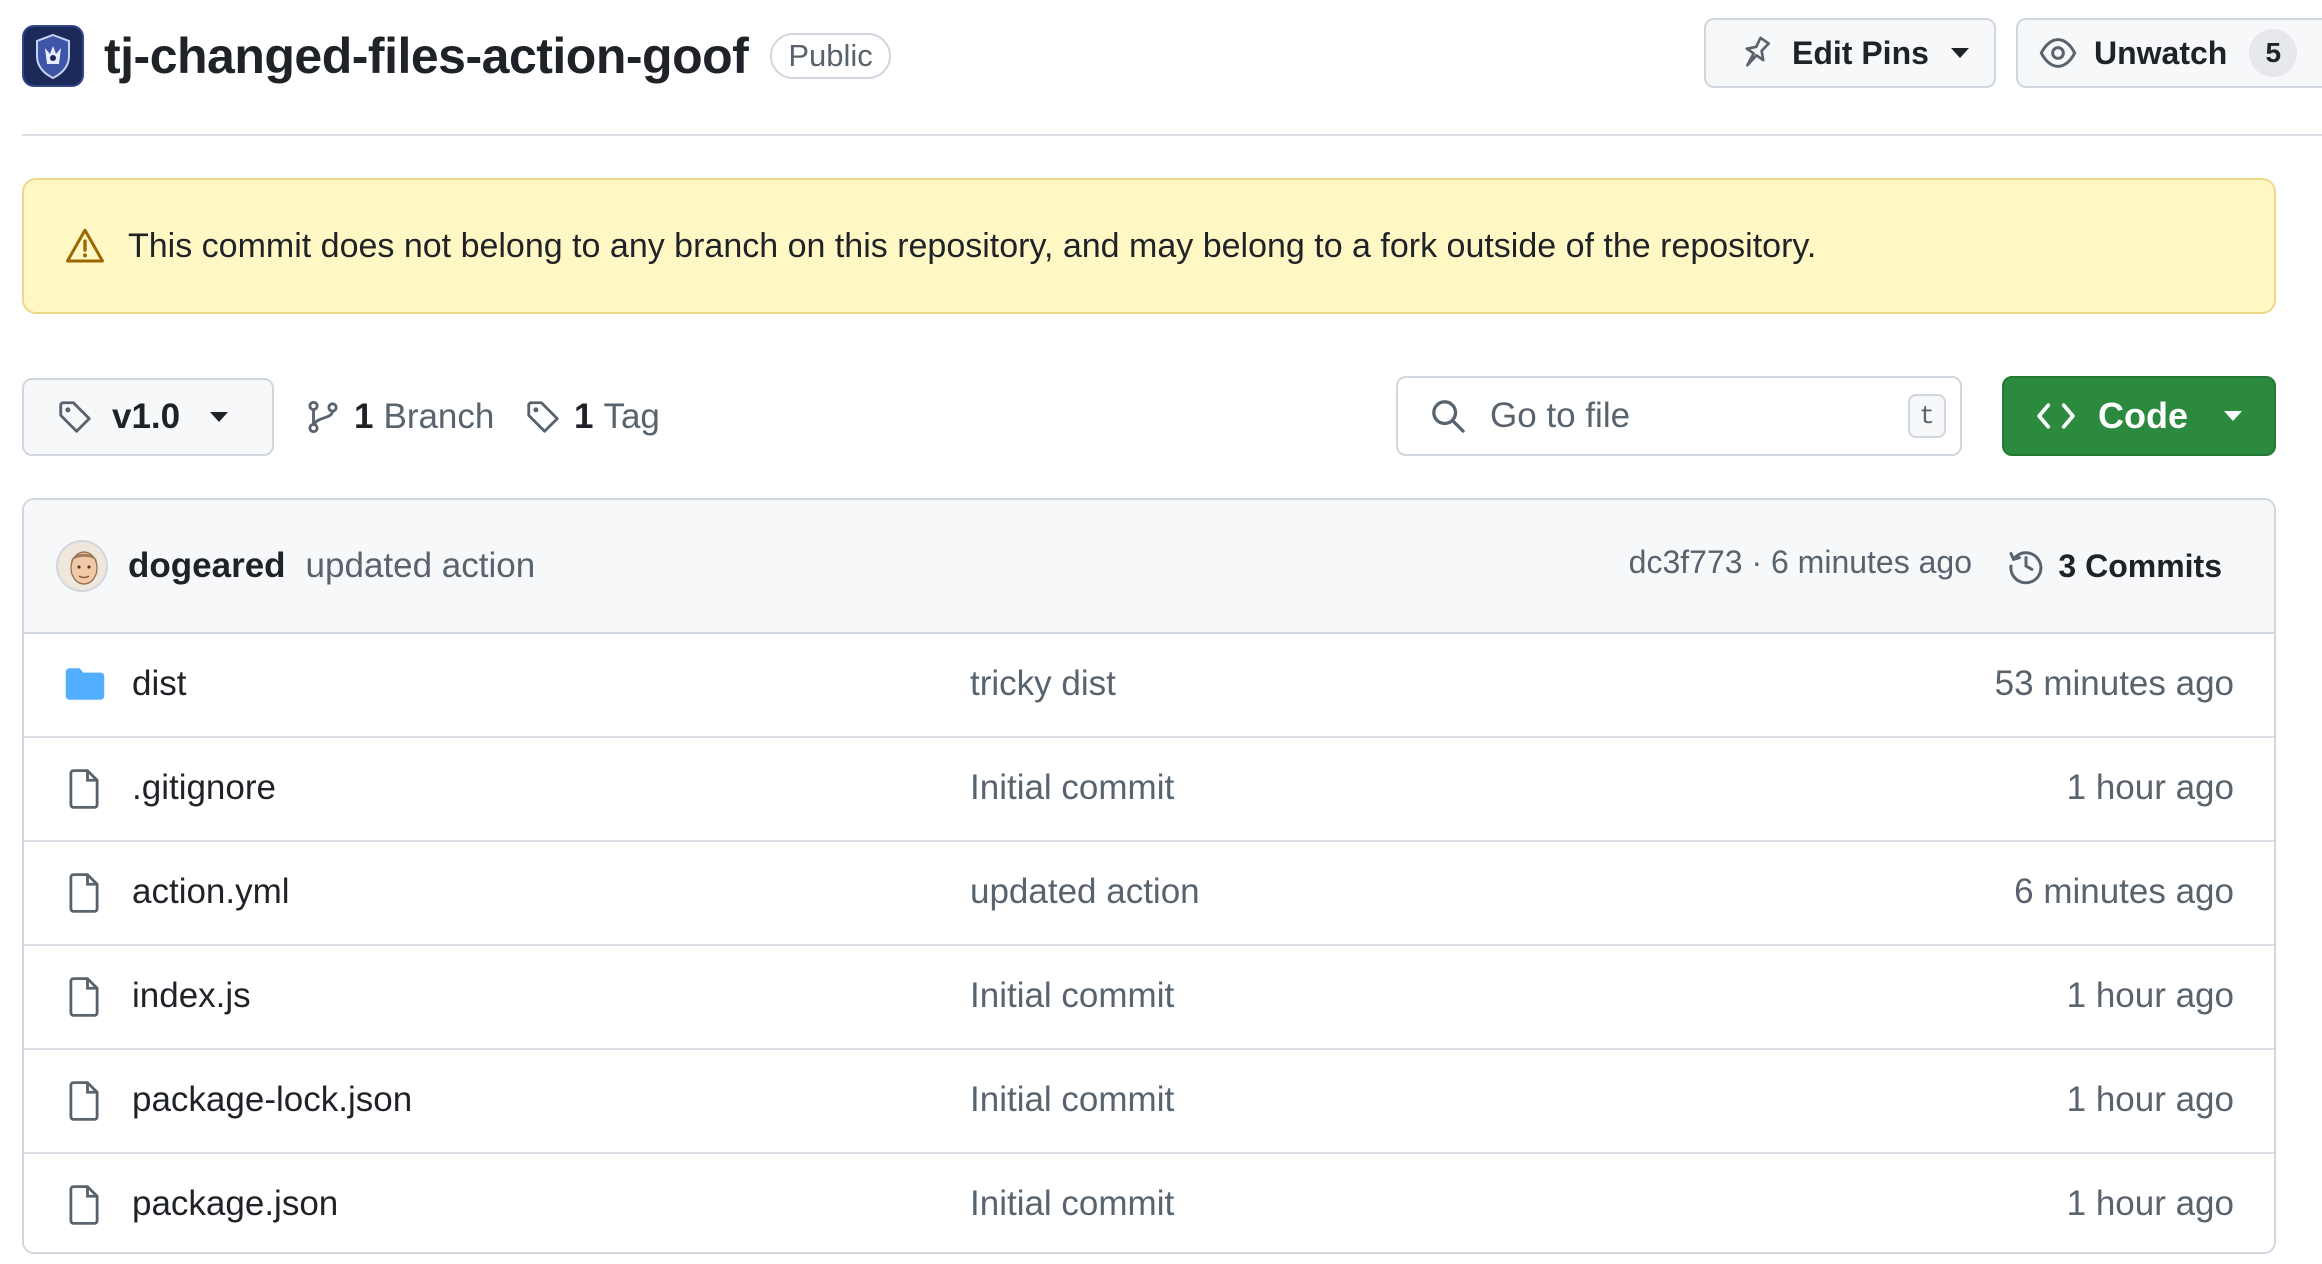 The image size is (2322, 1264). Describe the element at coordinates (272, 1100) in the screenshot. I see `file-name: package-lock.json` at that location.